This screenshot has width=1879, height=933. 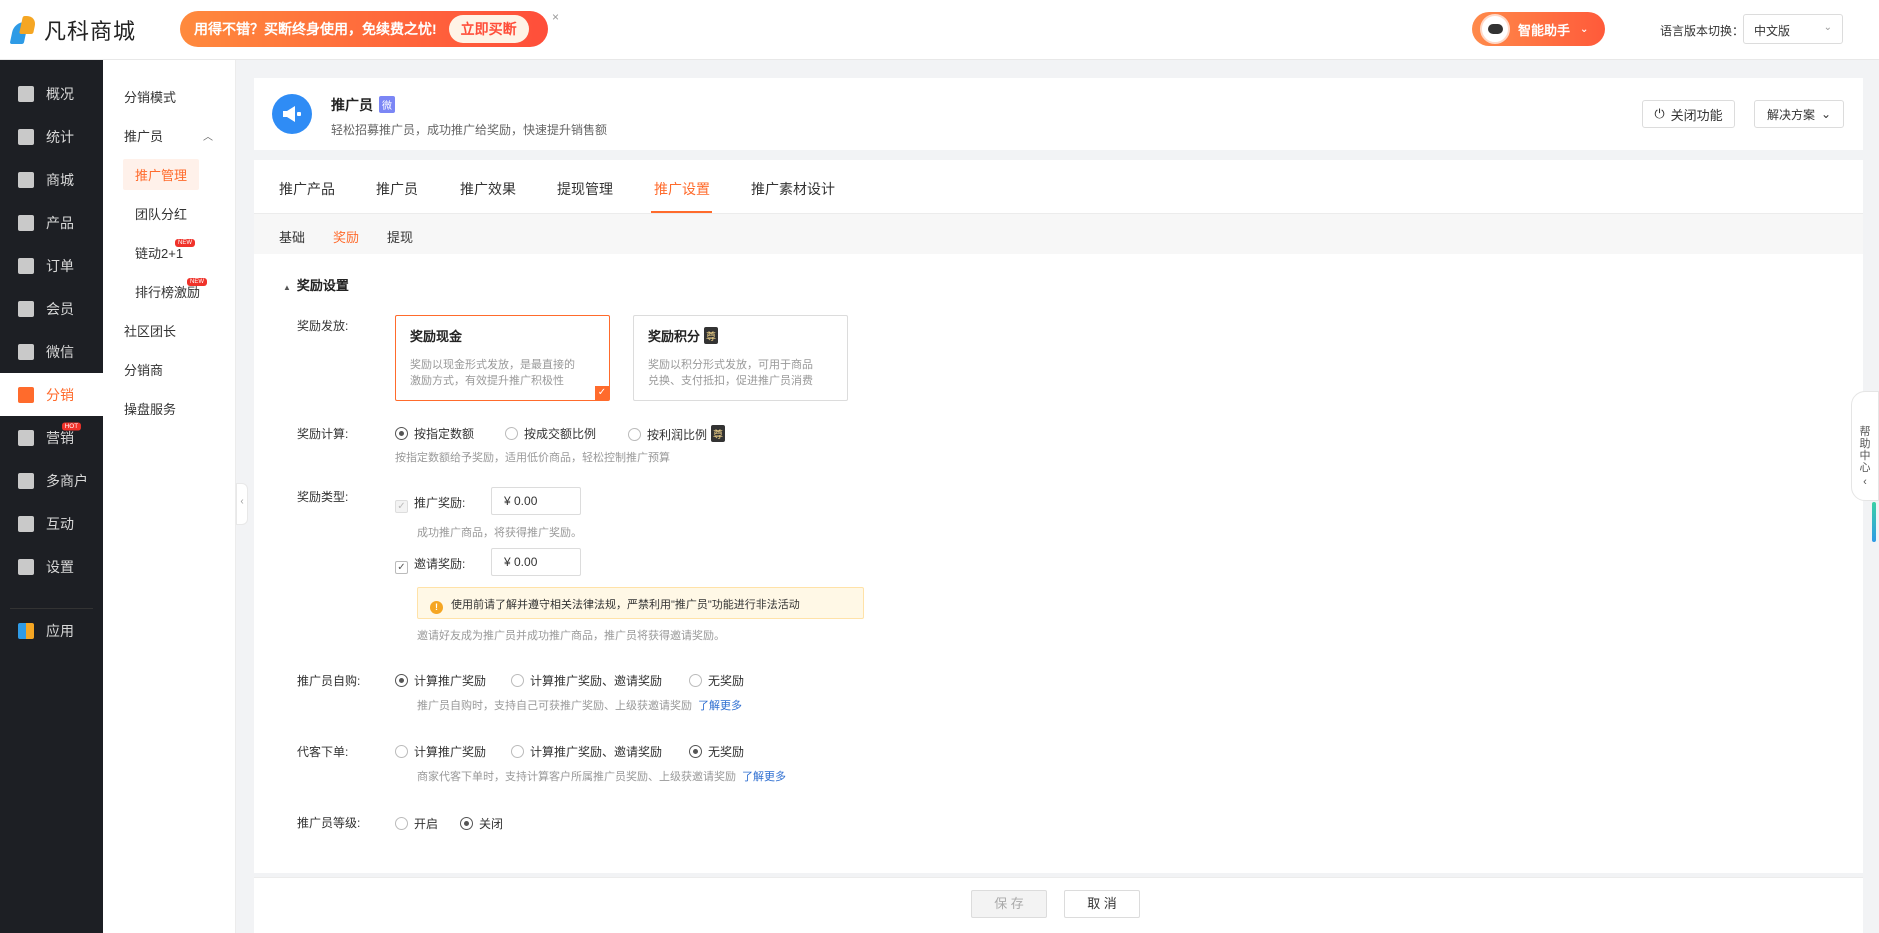 What do you see at coordinates (481, 823) in the screenshot?
I see `radio-level-off: 关闭` at bounding box center [481, 823].